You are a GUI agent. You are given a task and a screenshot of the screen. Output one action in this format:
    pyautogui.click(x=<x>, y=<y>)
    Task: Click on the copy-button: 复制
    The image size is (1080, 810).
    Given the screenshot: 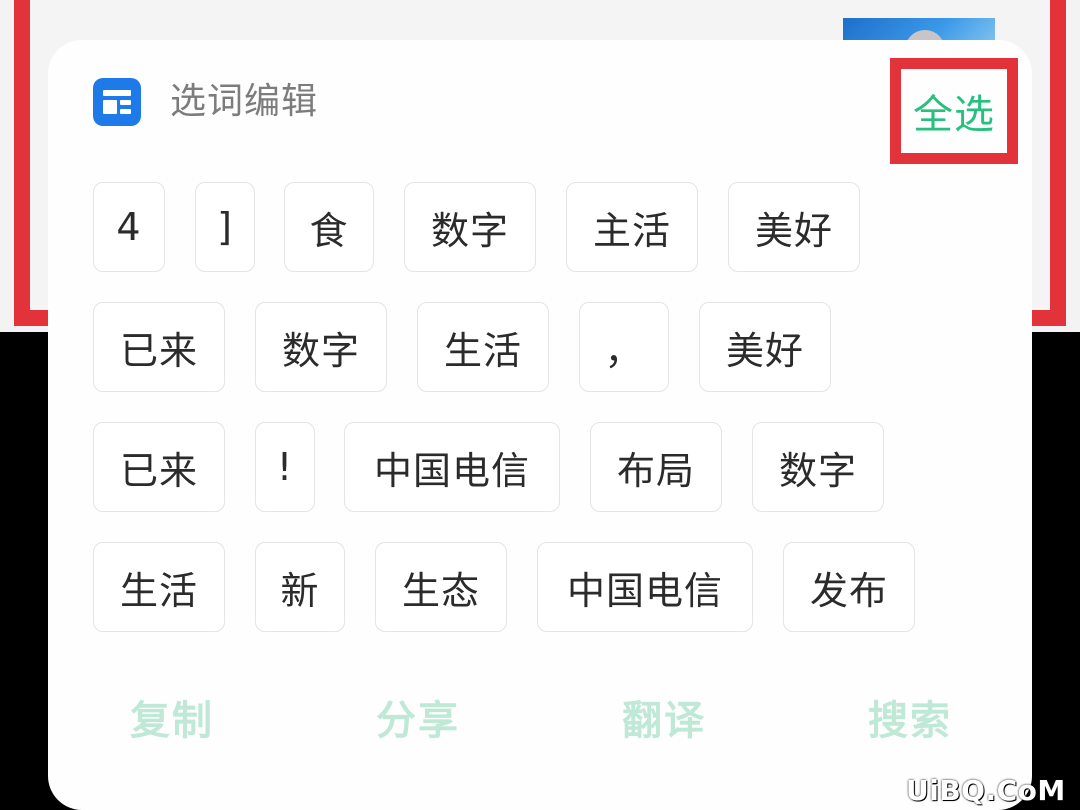 What is the action you would take?
    pyautogui.click(x=172, y=721)
    